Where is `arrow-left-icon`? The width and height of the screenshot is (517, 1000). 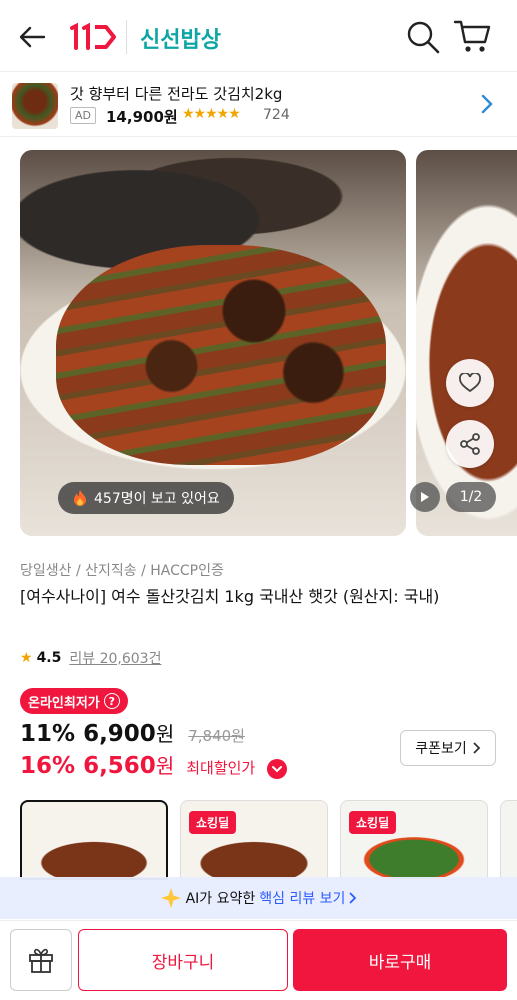
arrow-left-icon is located at coordinates (32, 37).